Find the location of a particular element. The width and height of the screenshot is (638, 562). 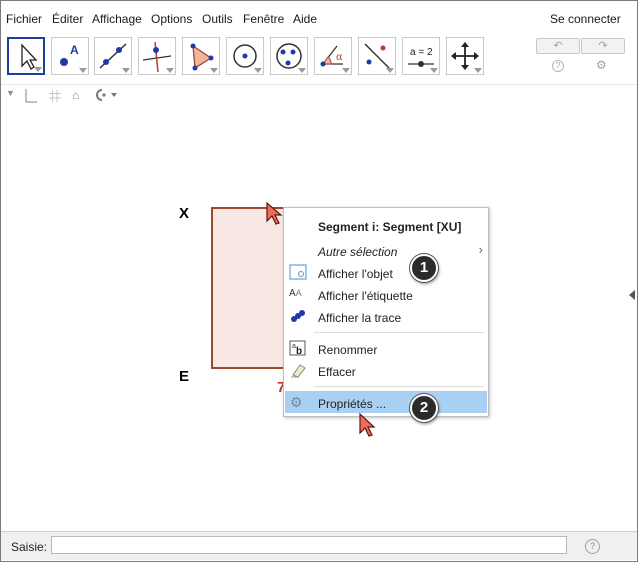

menu-fichier: Fichier is located at coordinates (24, 19).